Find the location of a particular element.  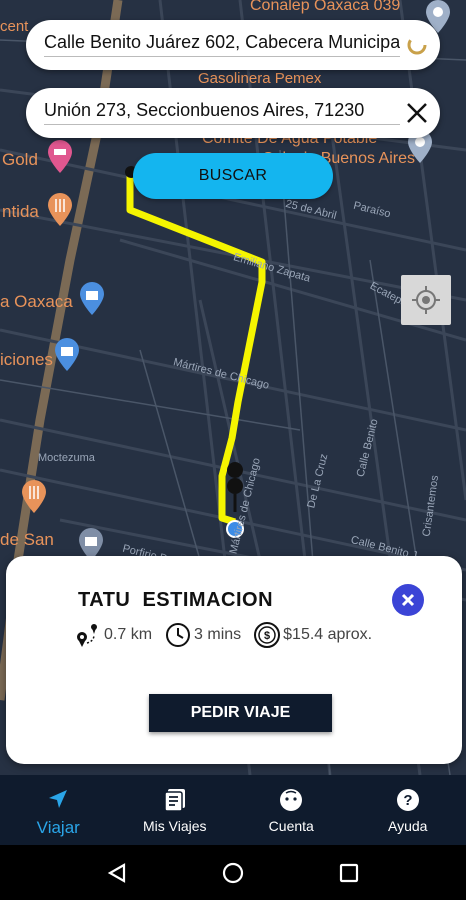

close-icon is located at coordinates (408, 600).